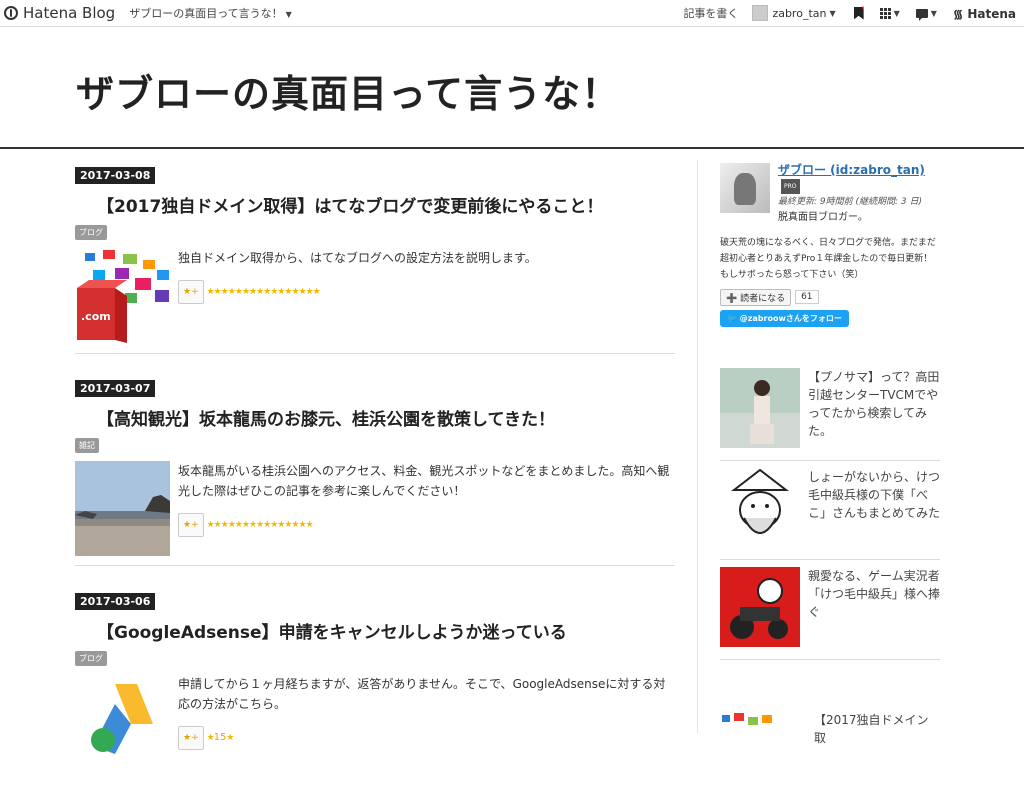 Image resolution: width=1024 pixels, height=791 pixels. I want to click on hatena-label: Hatena, so click(991, 13).